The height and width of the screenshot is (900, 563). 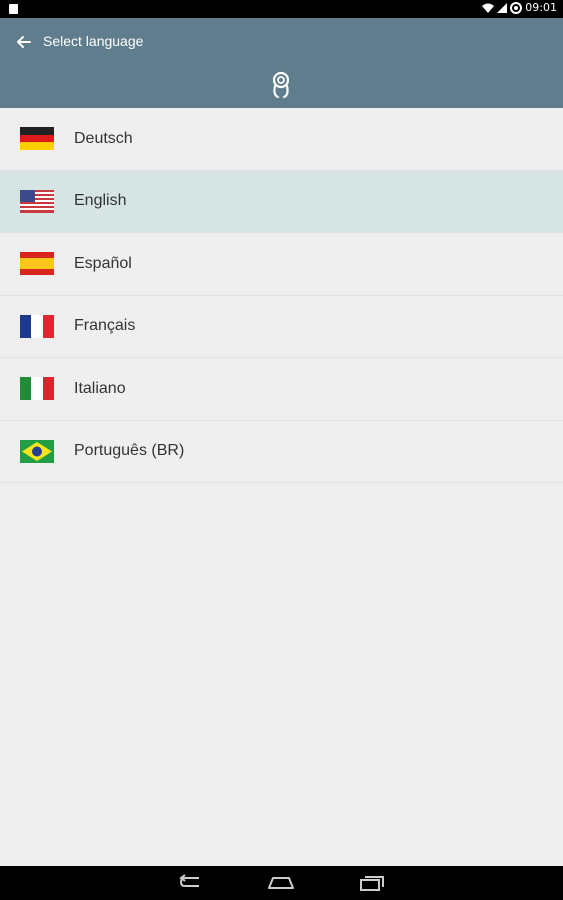 What do you see at coordinates (488, 8) in the screenshot?
I see `wifi-icon` at bounding box center [488, 8].